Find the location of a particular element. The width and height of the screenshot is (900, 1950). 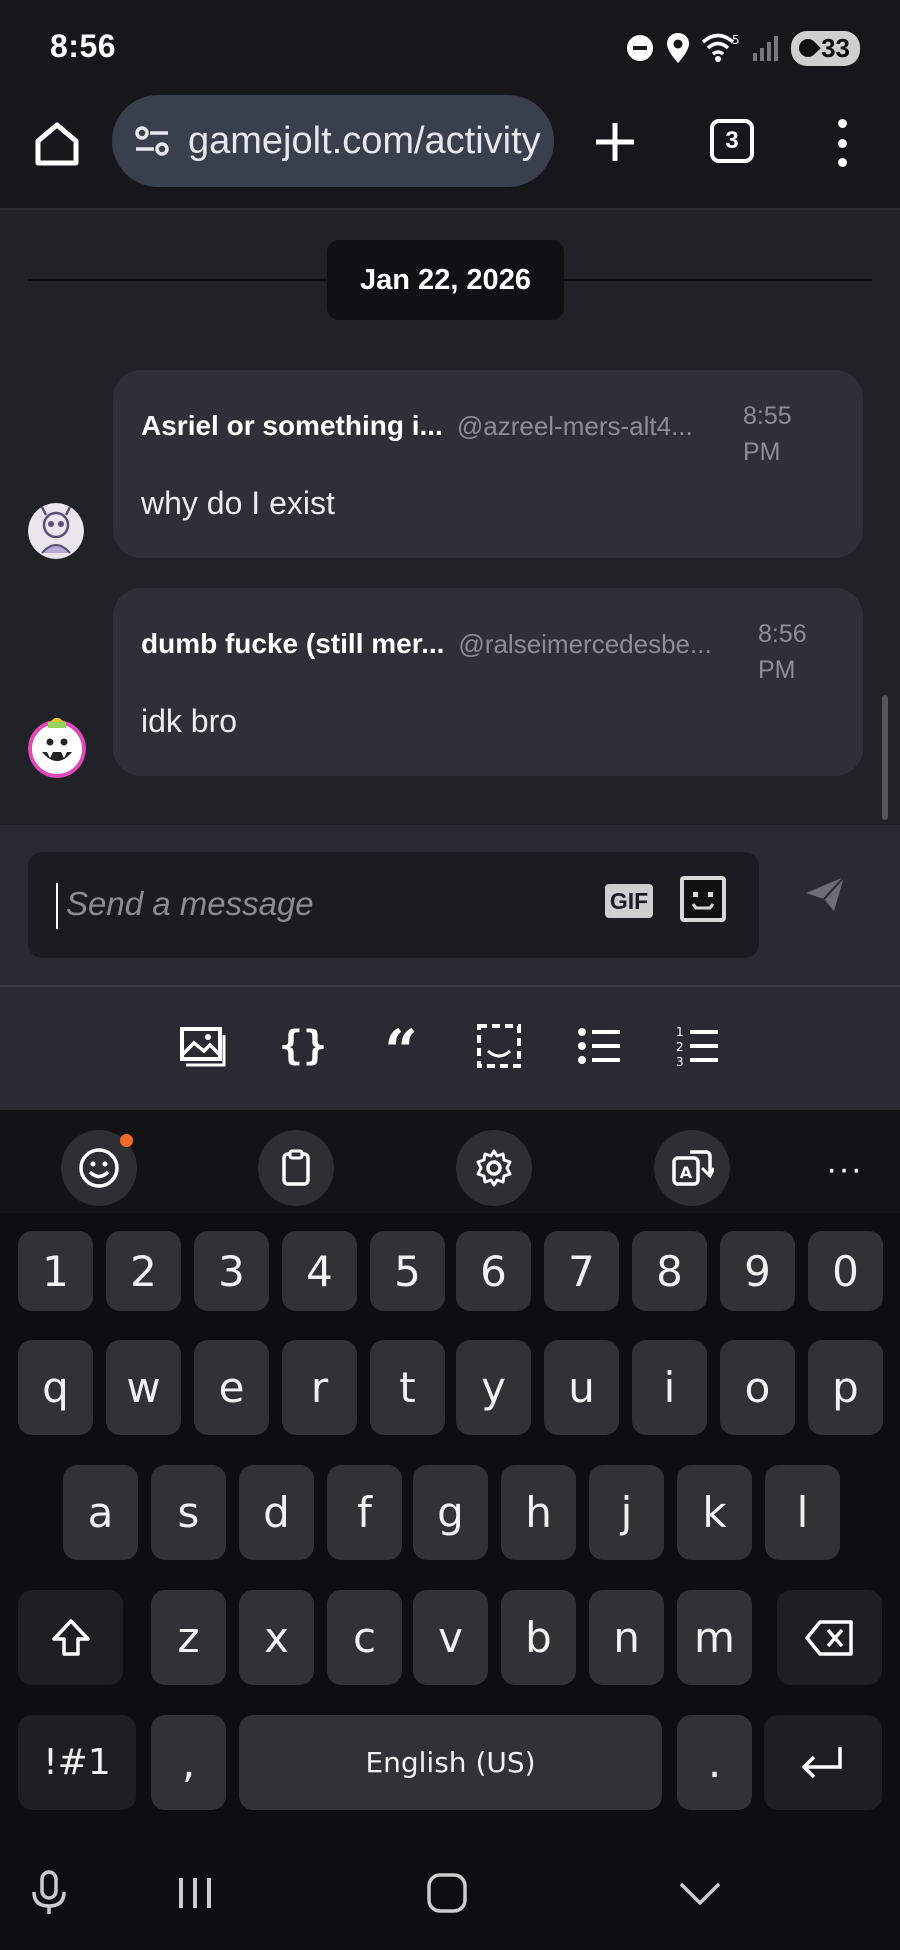

key-i: i is located at coordinates (669, 1387).